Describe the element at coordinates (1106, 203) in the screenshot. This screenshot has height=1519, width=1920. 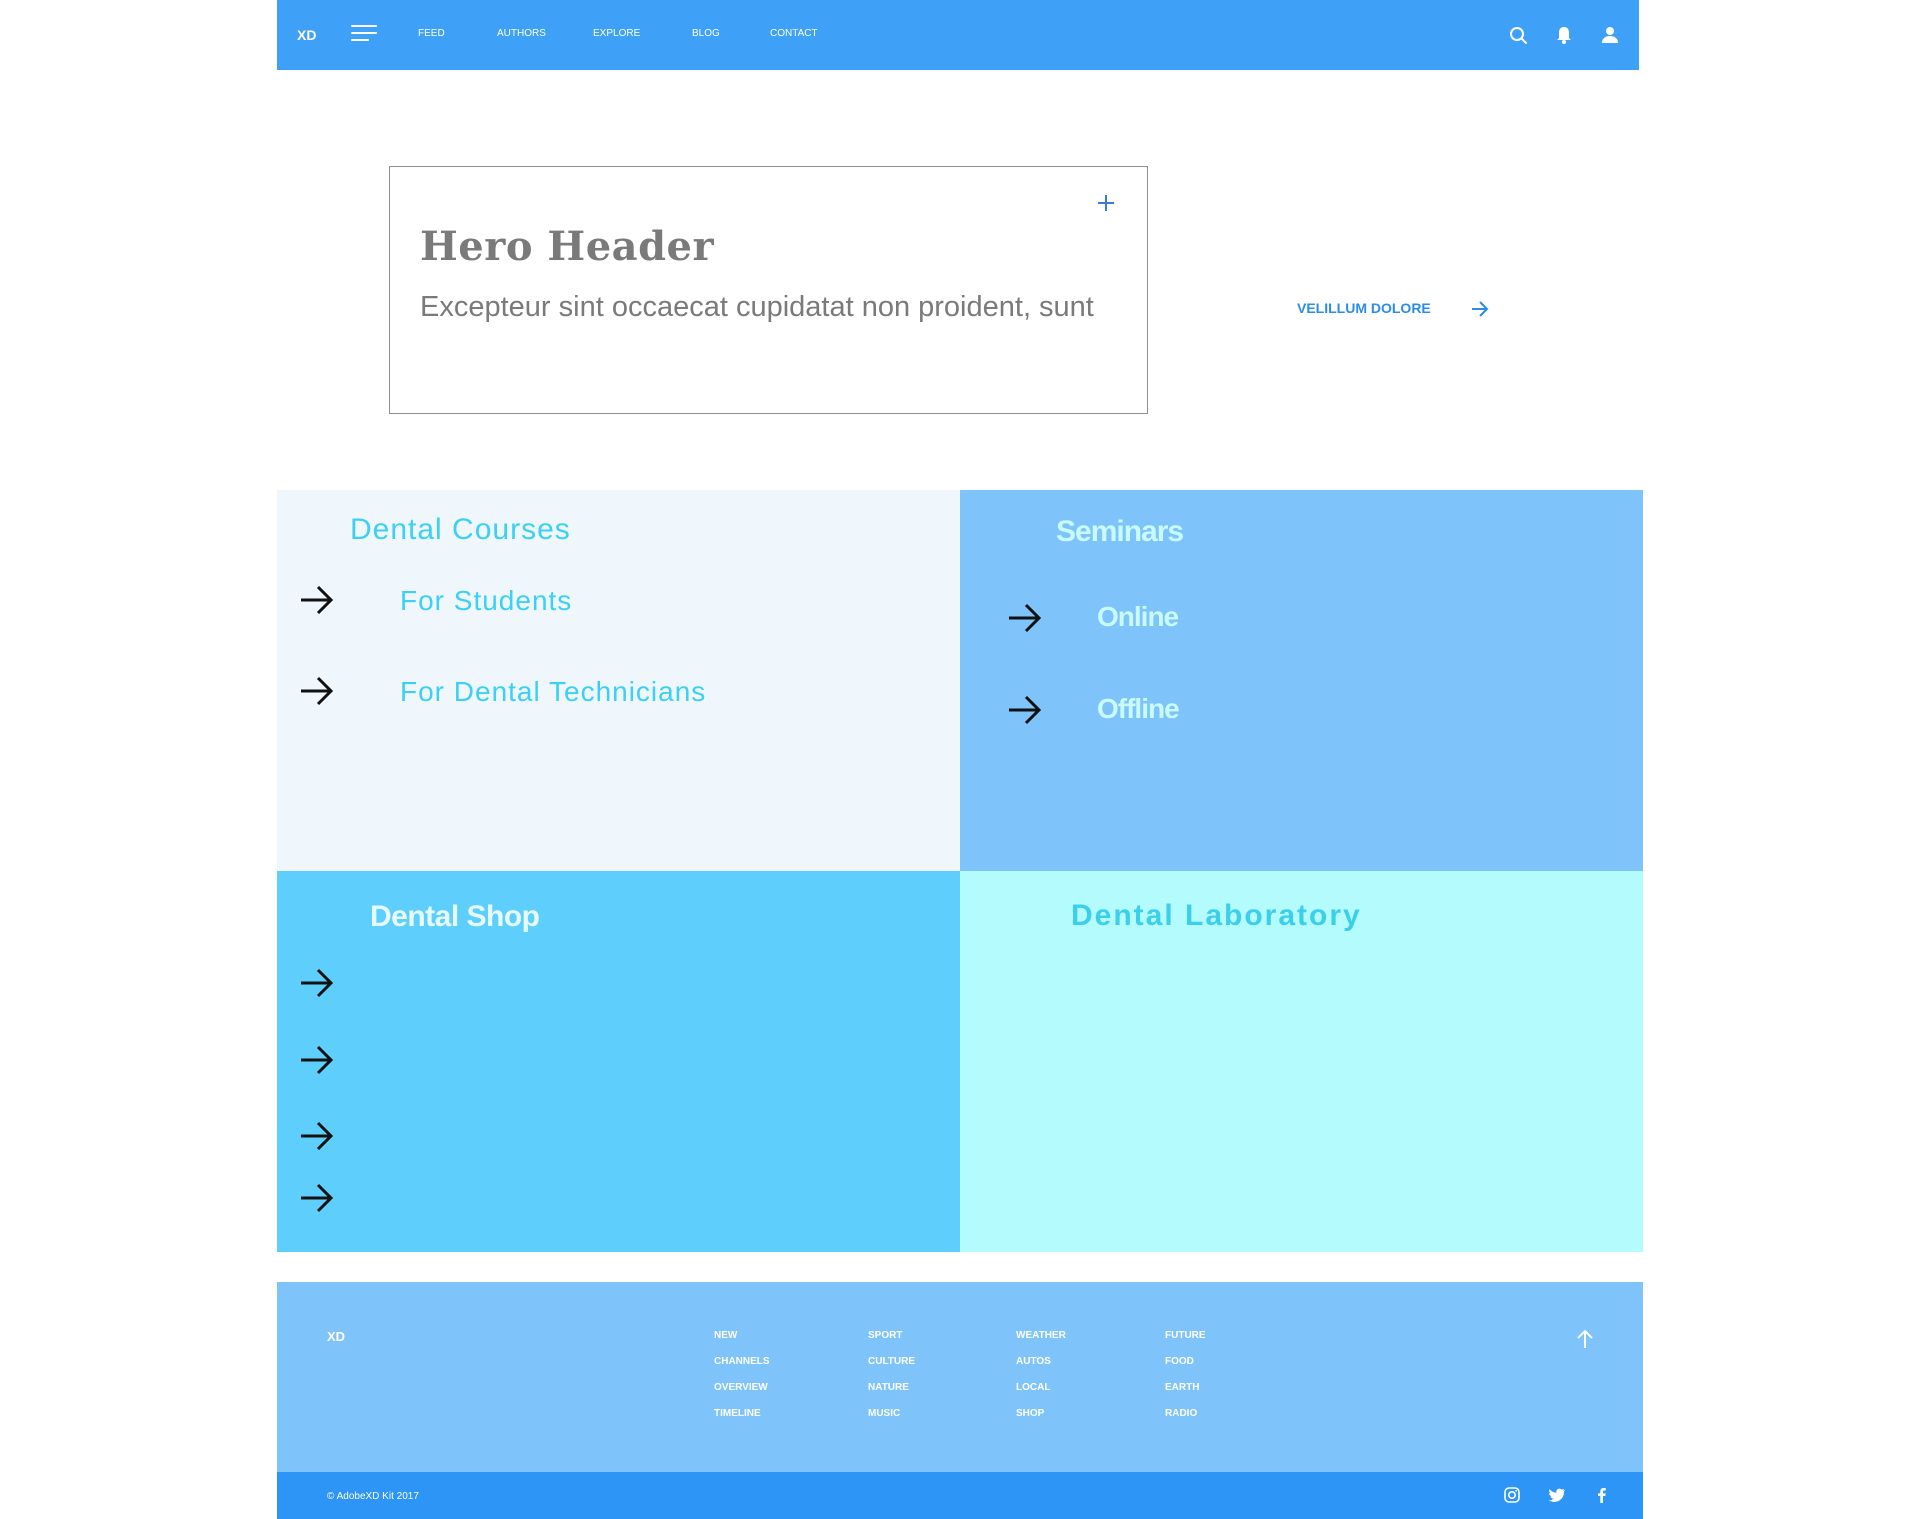
I see `plus-icon` at that location.